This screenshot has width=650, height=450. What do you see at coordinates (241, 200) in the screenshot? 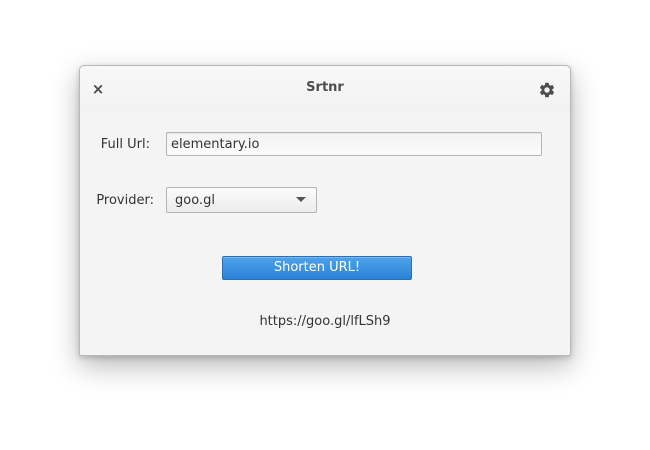
I see `provider-dropdown: goo.gl` at bounding box center [241, 200].